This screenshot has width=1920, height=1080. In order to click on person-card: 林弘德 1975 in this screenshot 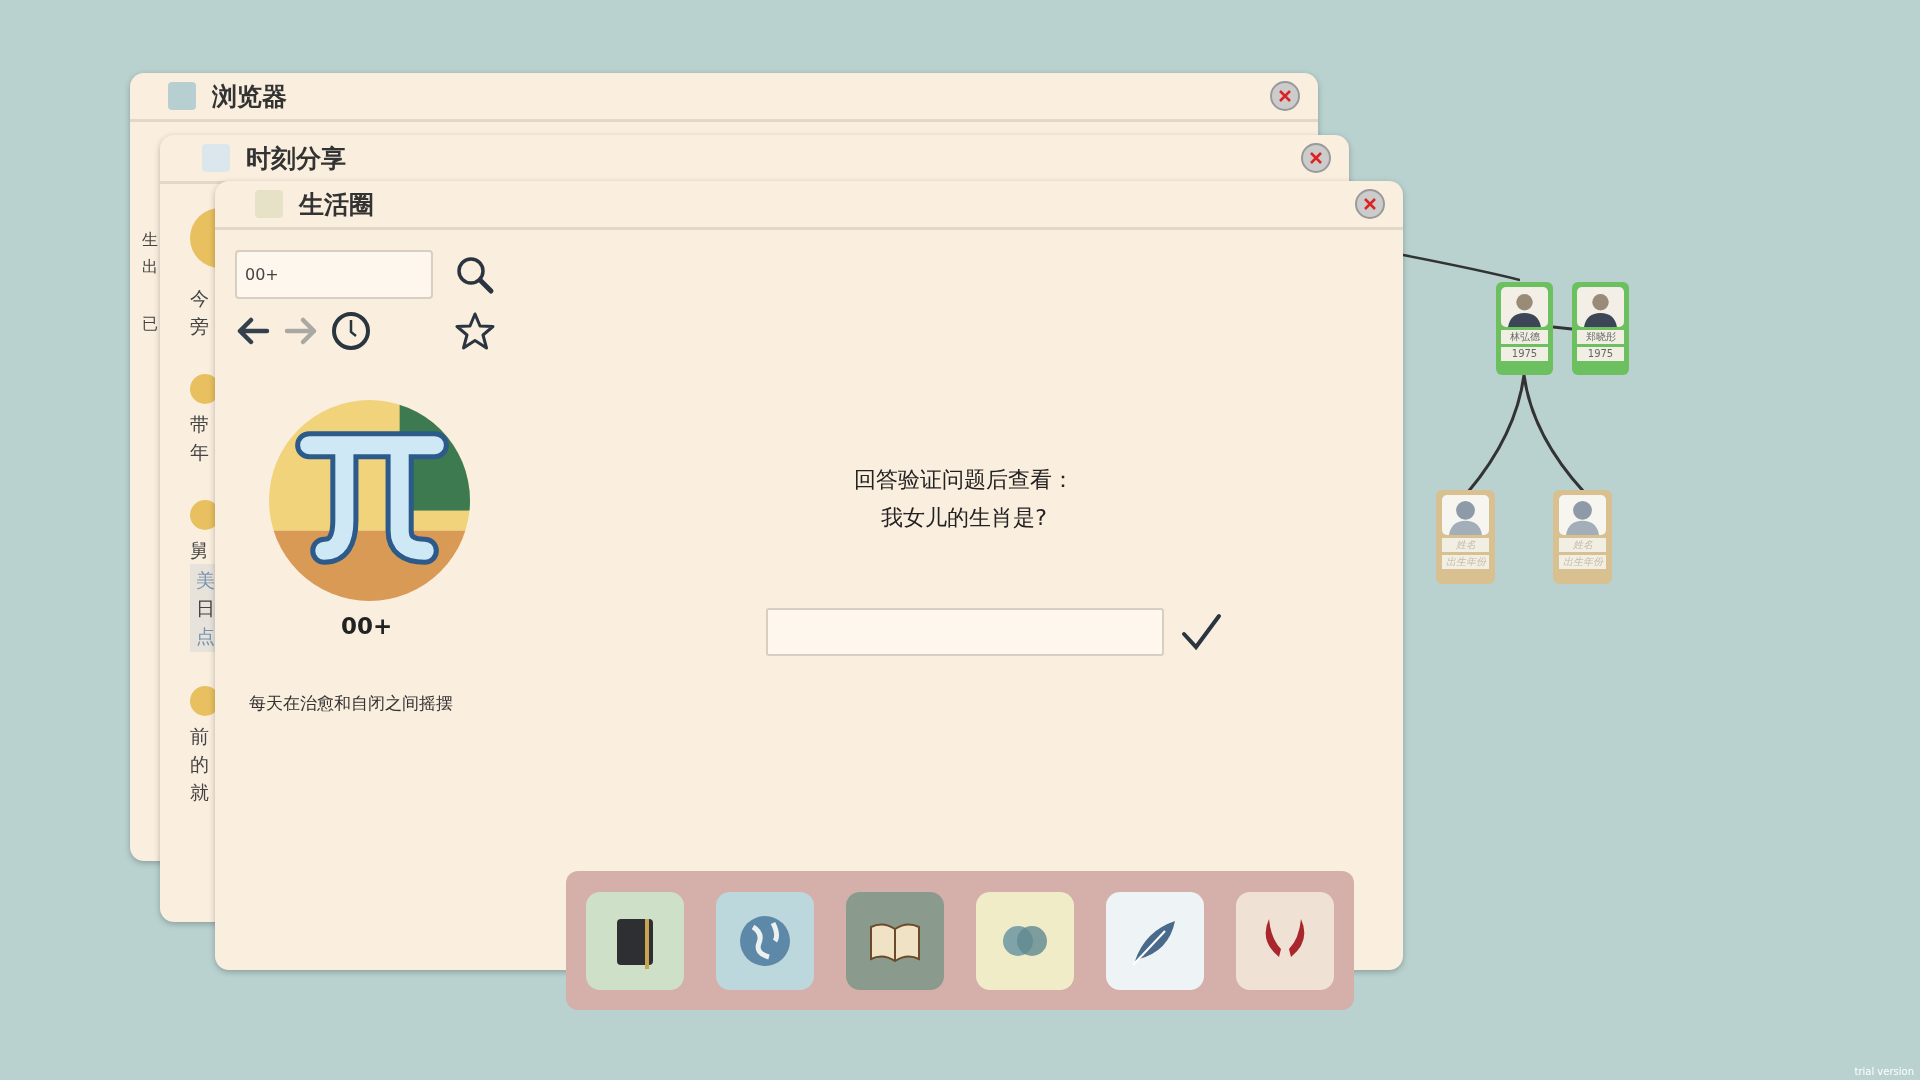, I will do `click(1524, 328)`.